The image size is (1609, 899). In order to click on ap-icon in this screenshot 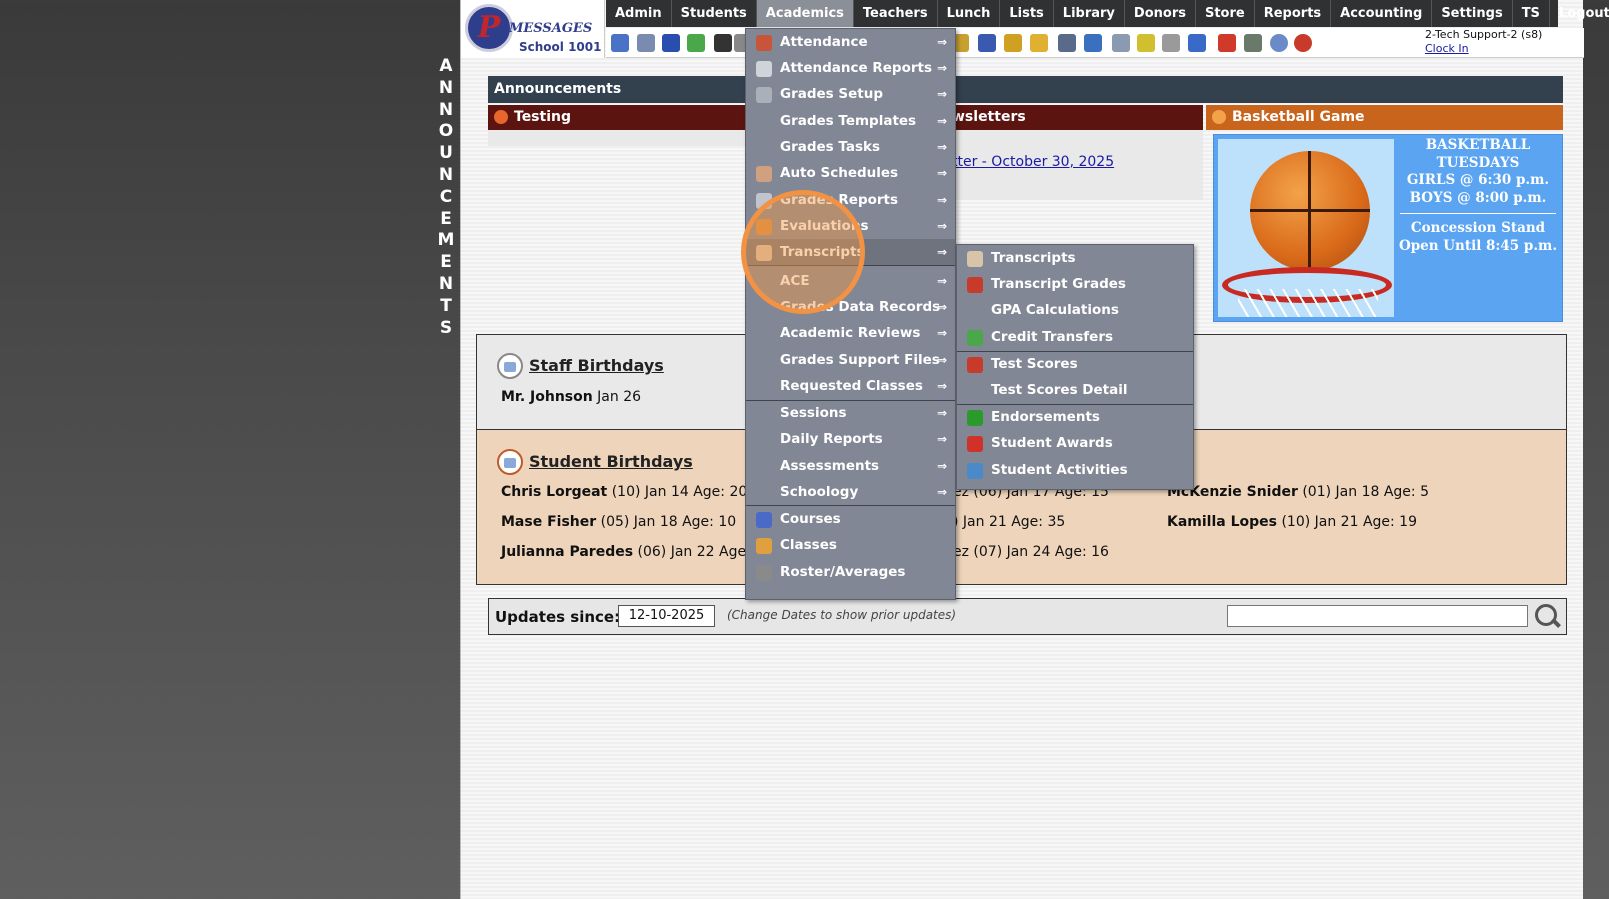, I will do `click(1197, 43)`.